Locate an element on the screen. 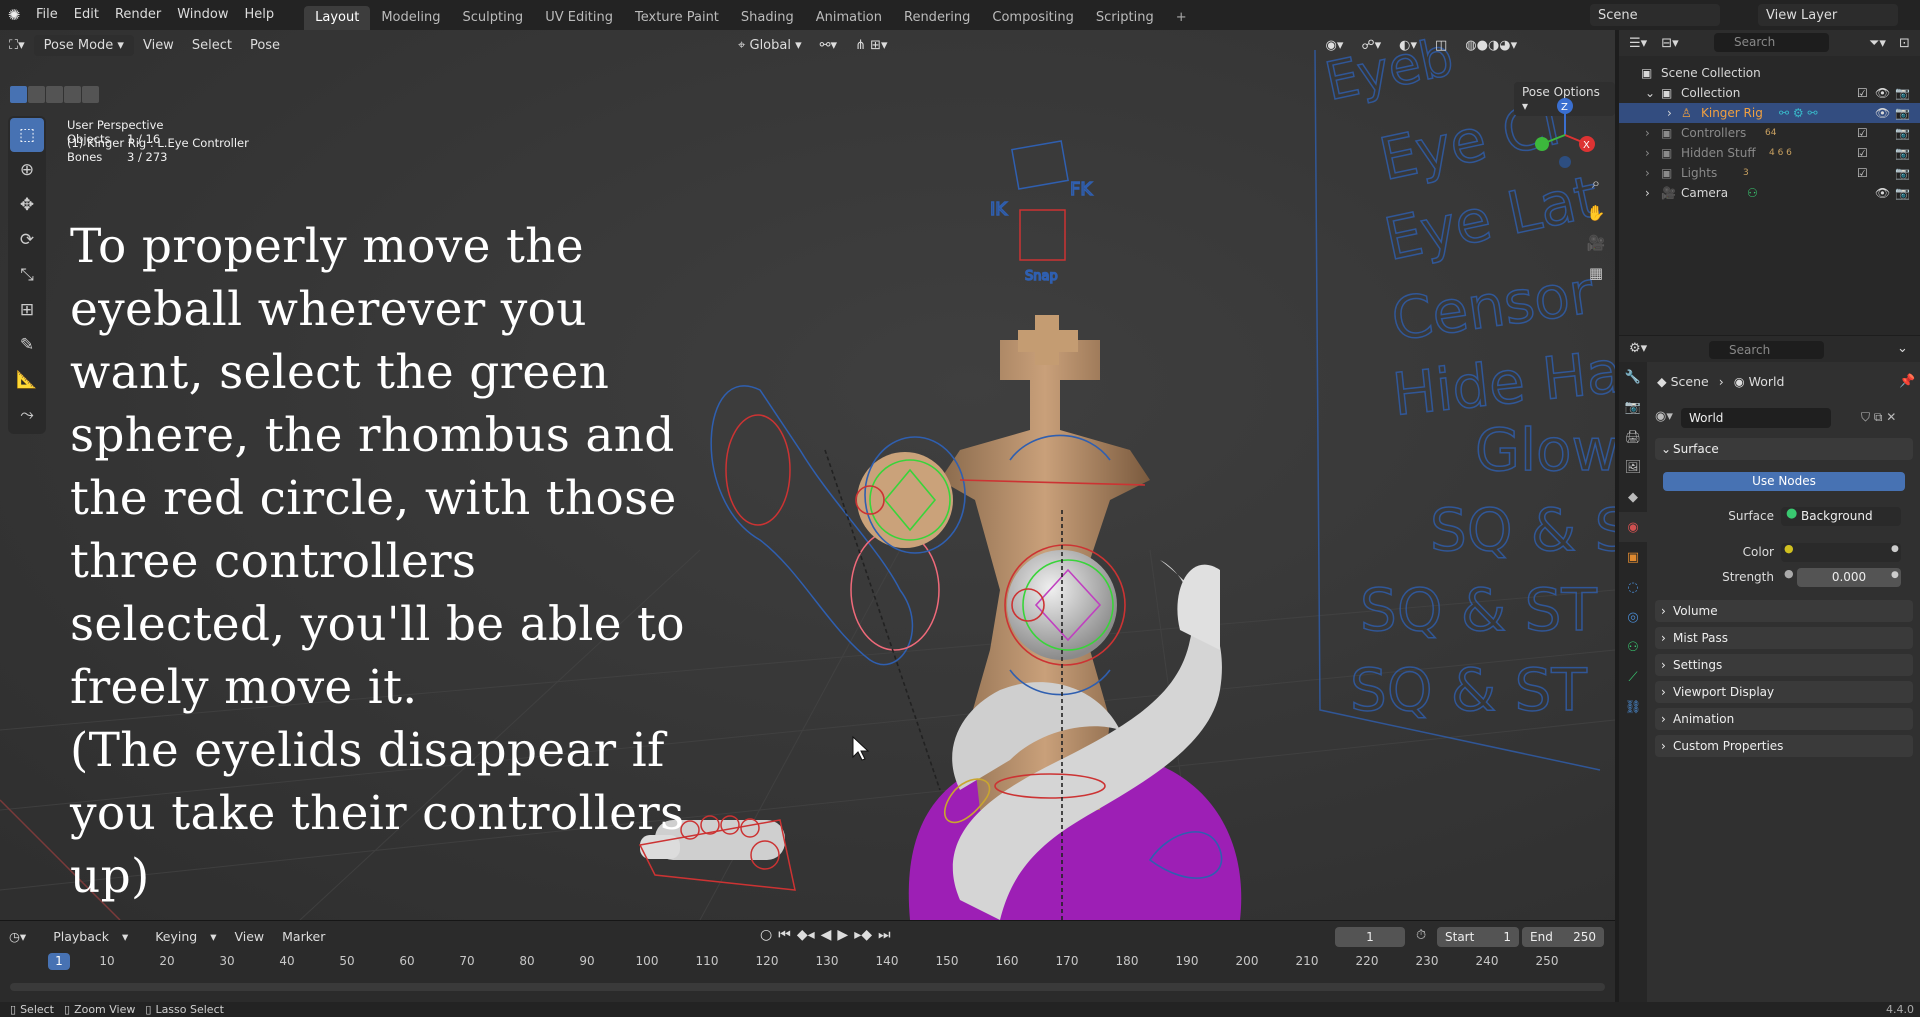 This screenshot has width=1920, height=1017. bone-tab-icon: ⟋ is located at coordinates (1633, 677).